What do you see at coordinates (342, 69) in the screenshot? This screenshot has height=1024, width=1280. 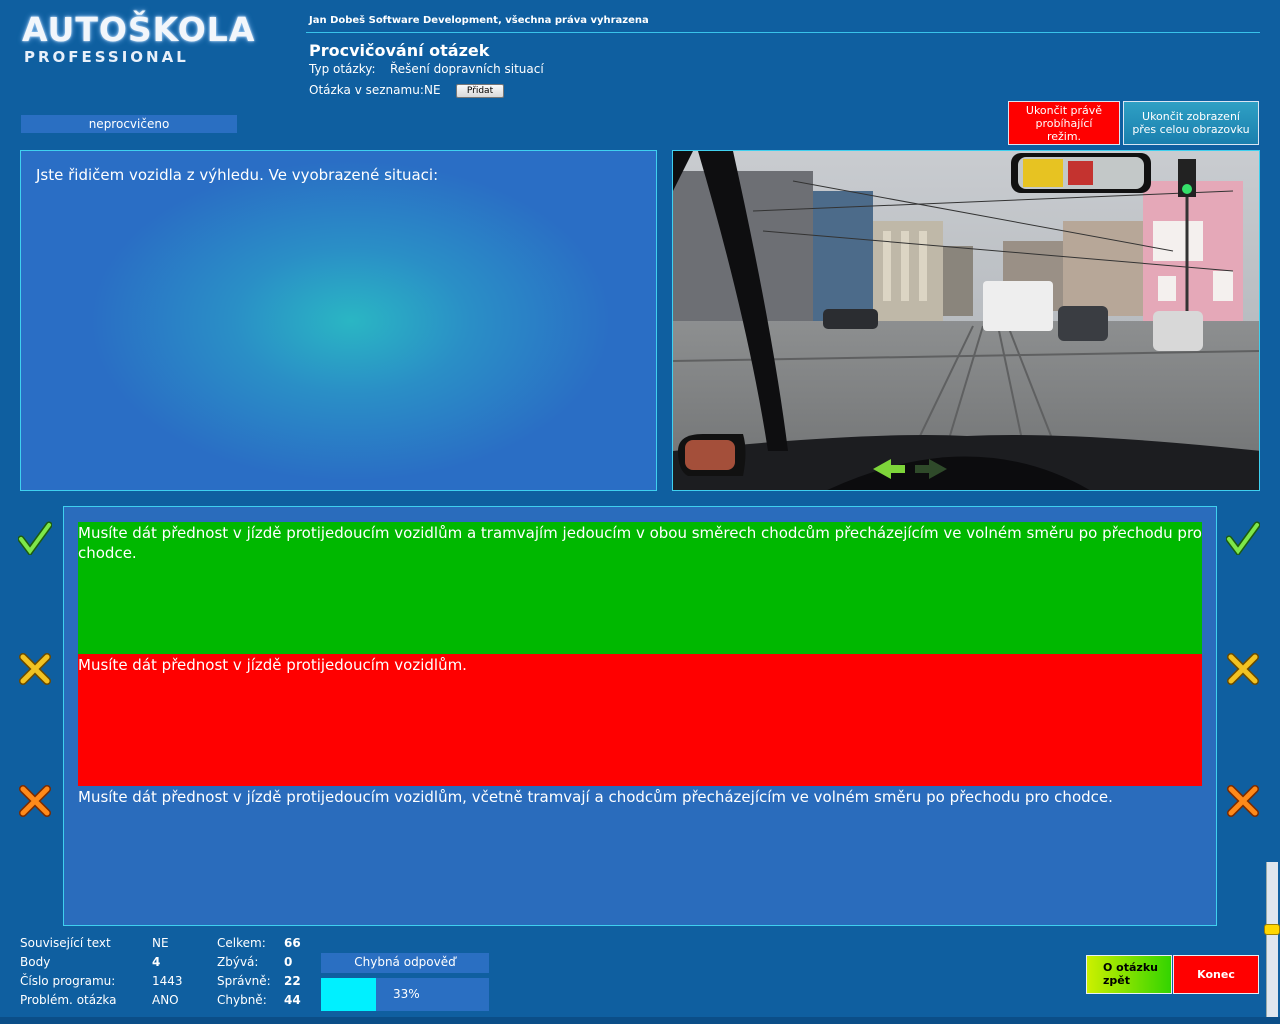 I see `question-type-label: Typ otázky:` at bounding box center [342, 69].